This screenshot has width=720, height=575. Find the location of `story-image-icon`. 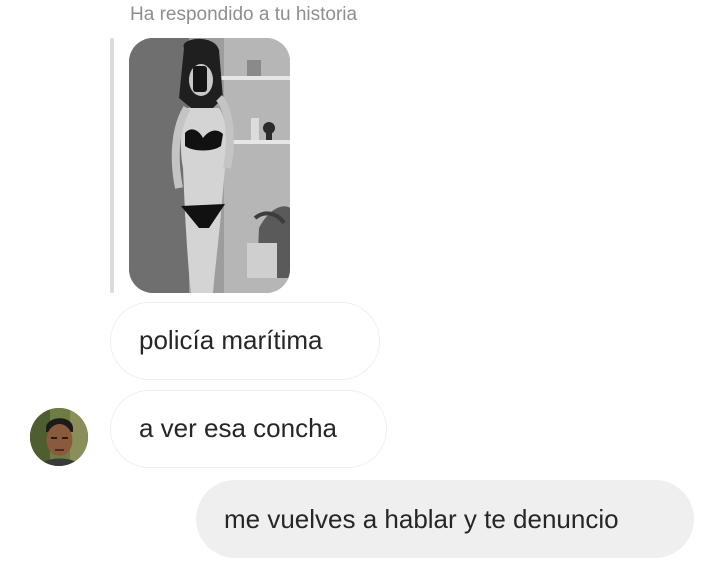

story-image-icon is located at coordinates (209, 165).